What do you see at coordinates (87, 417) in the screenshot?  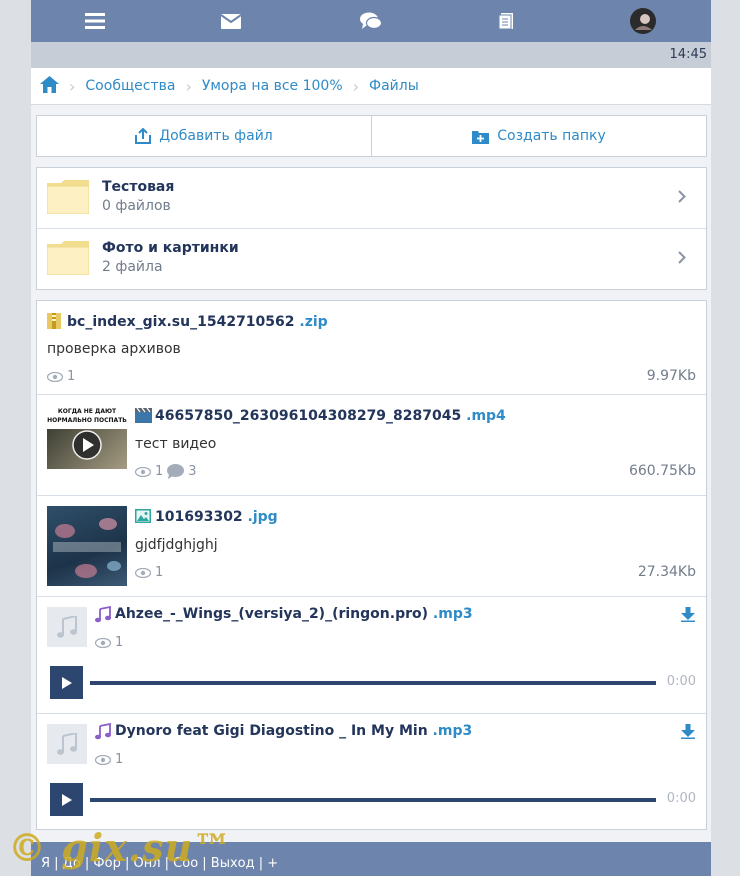 I see `thumbnail-caption: КОГДА НЕ ДАЮТ НОРМАЛЬНО ПОСПАТЬ` at bounding box center [87, 417].